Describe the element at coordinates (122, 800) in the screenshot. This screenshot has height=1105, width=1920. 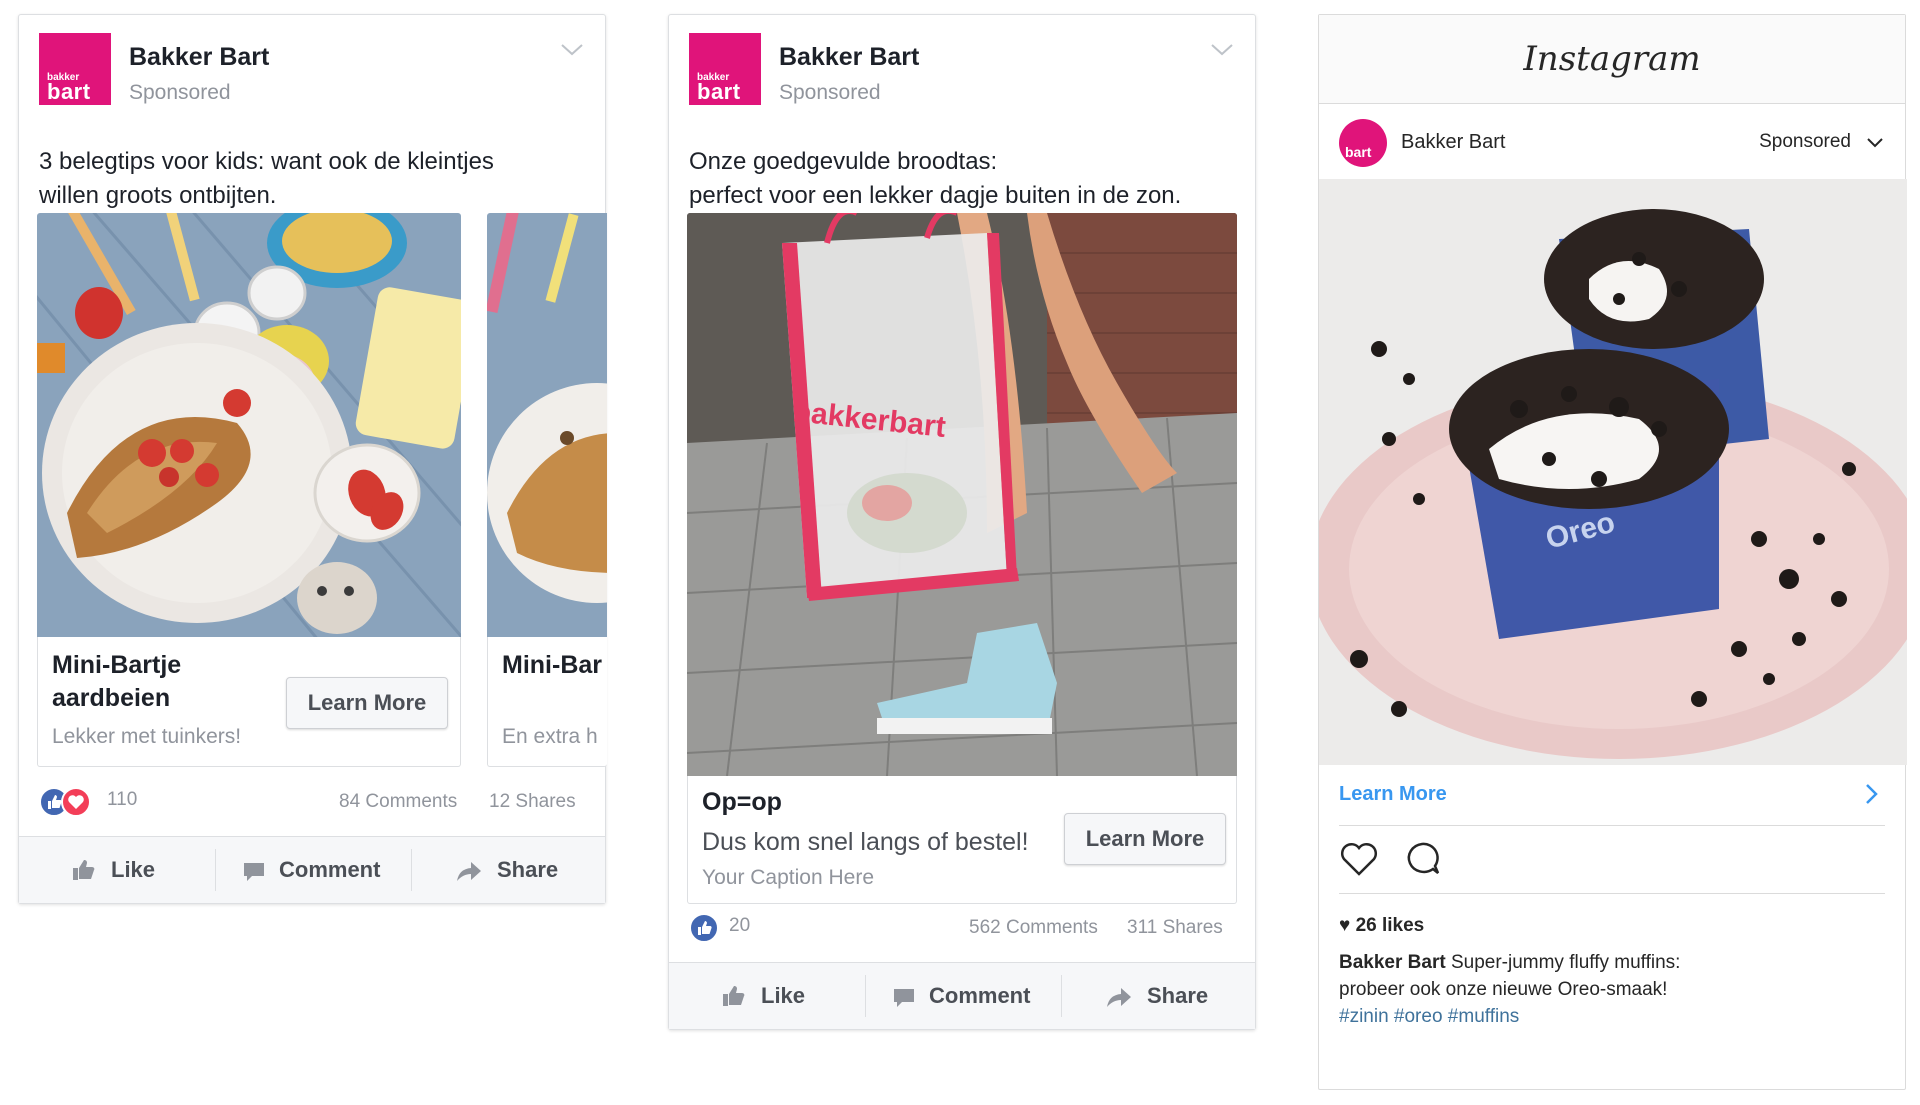
I see `reaction-count: 110` at that location.